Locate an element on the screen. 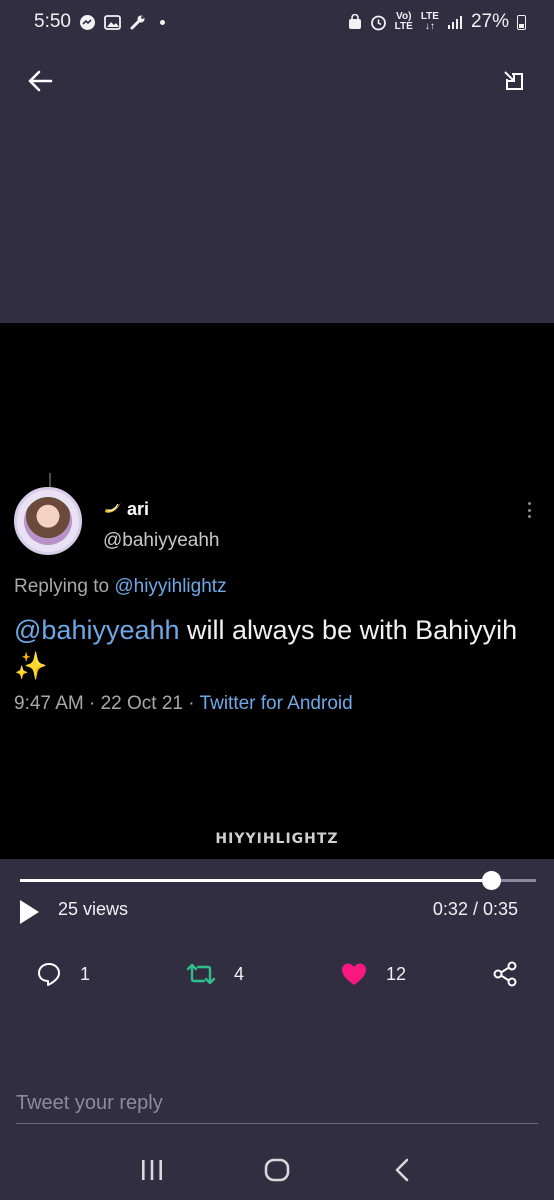  tweet-source: Twitter for Android is located at coordinates (276, 703).